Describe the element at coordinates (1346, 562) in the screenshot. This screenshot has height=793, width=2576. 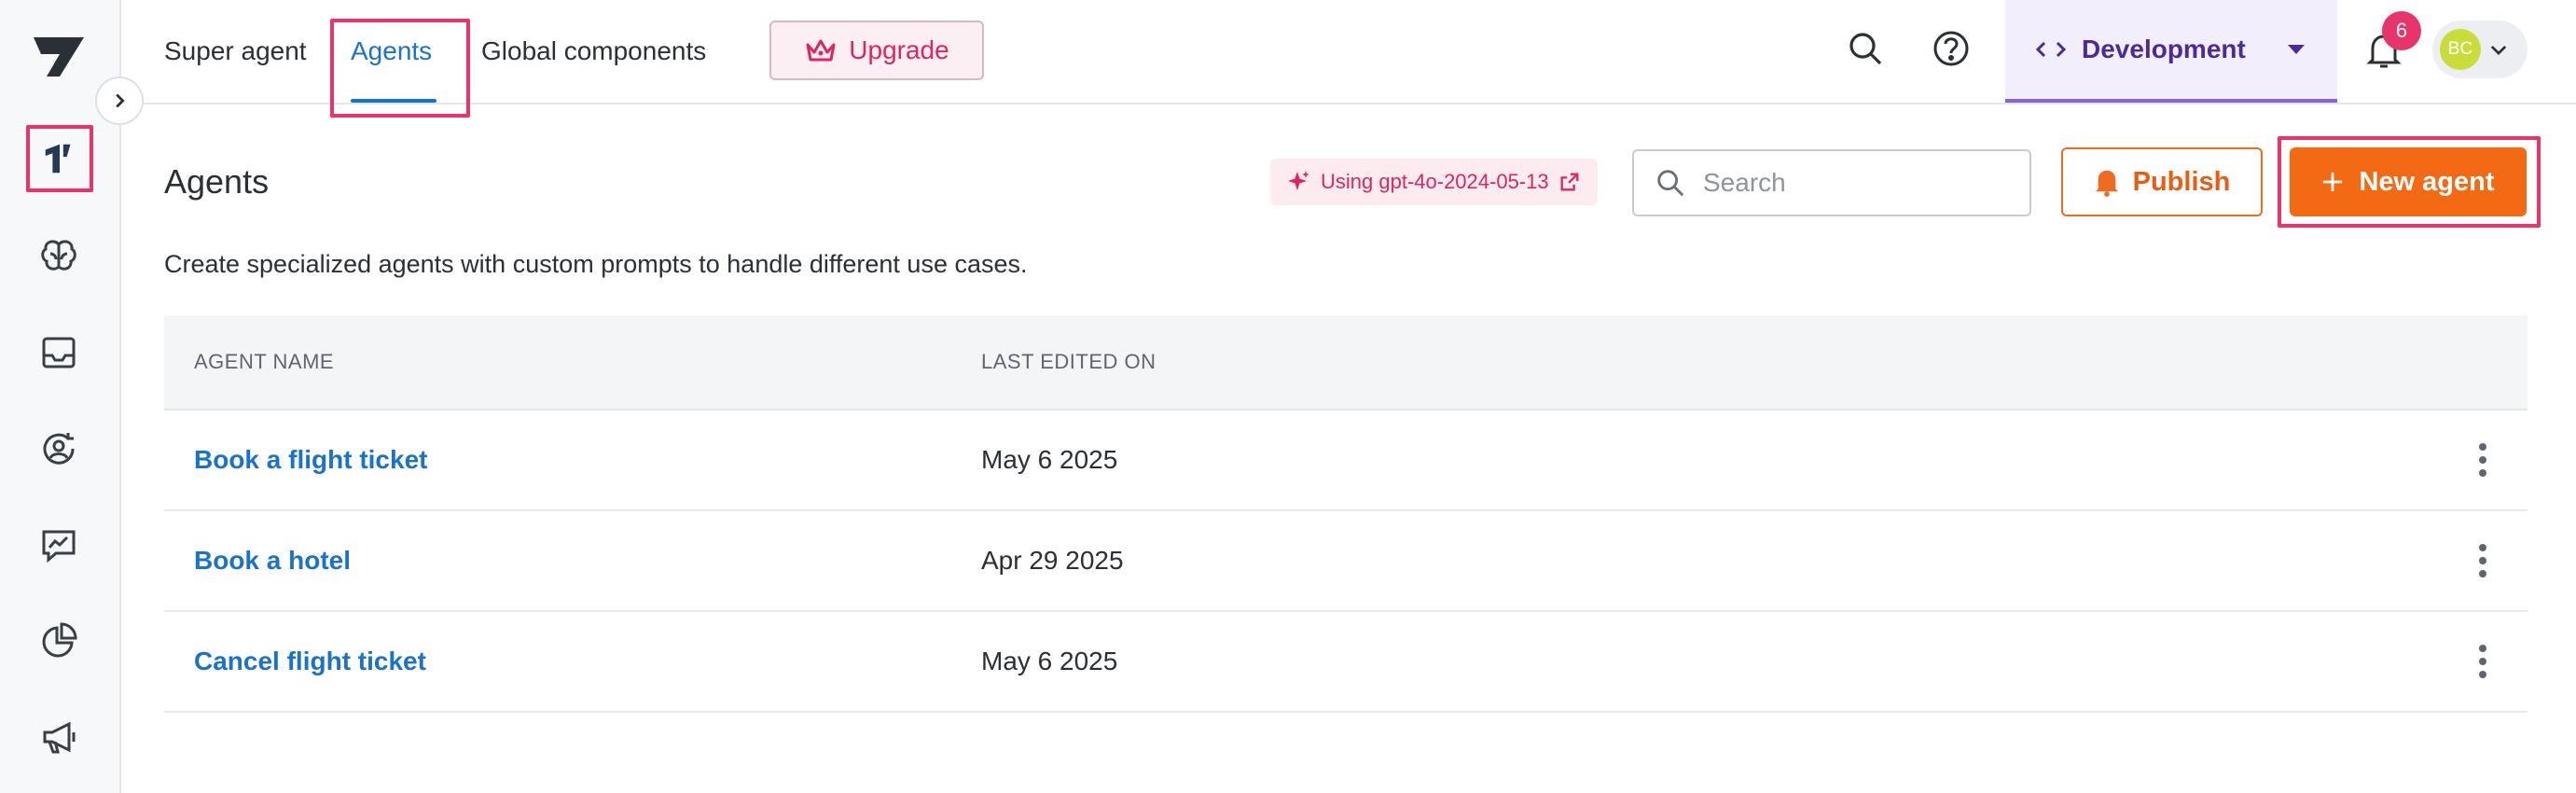
I see `table-row: Book a hotel Apr 29 2025` at that location.